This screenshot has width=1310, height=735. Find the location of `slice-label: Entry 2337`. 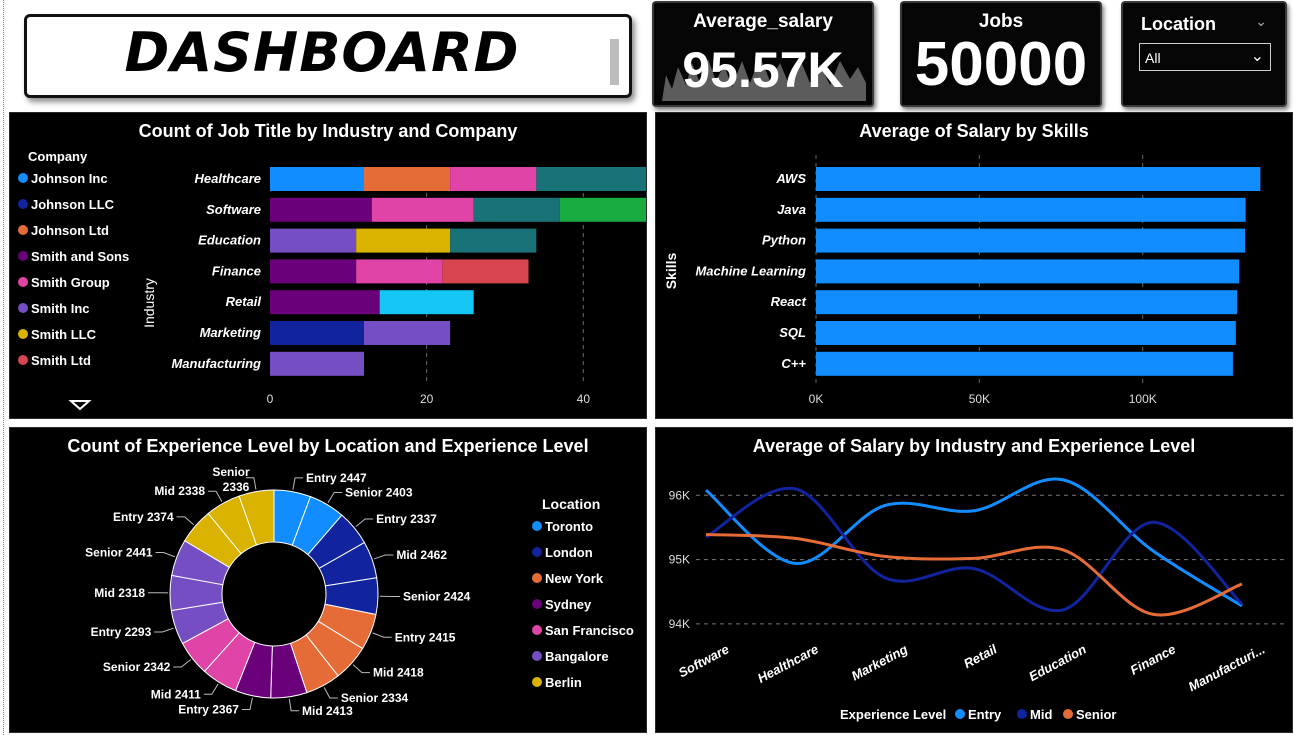

slice-label: Entry 2337 is located at coordinates (406, 519).